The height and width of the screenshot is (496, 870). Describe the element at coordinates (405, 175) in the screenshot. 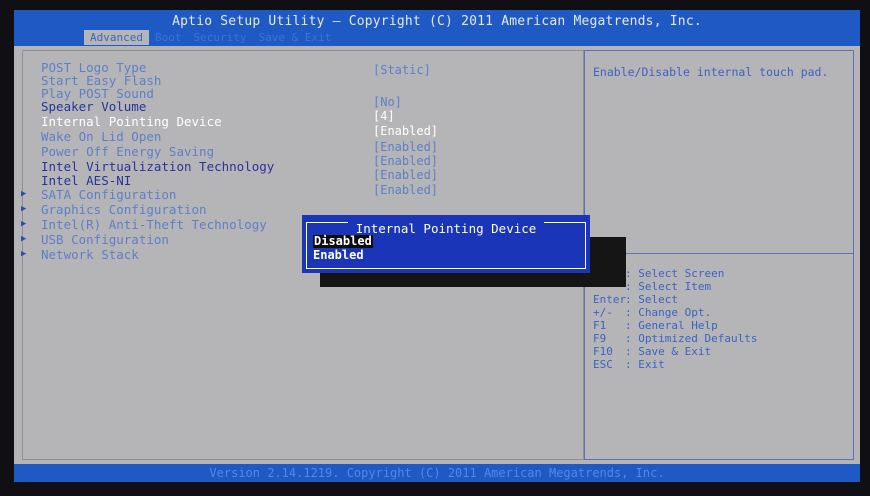

I see `setting-value-intel-virtualization: [Enabled]` at that location.